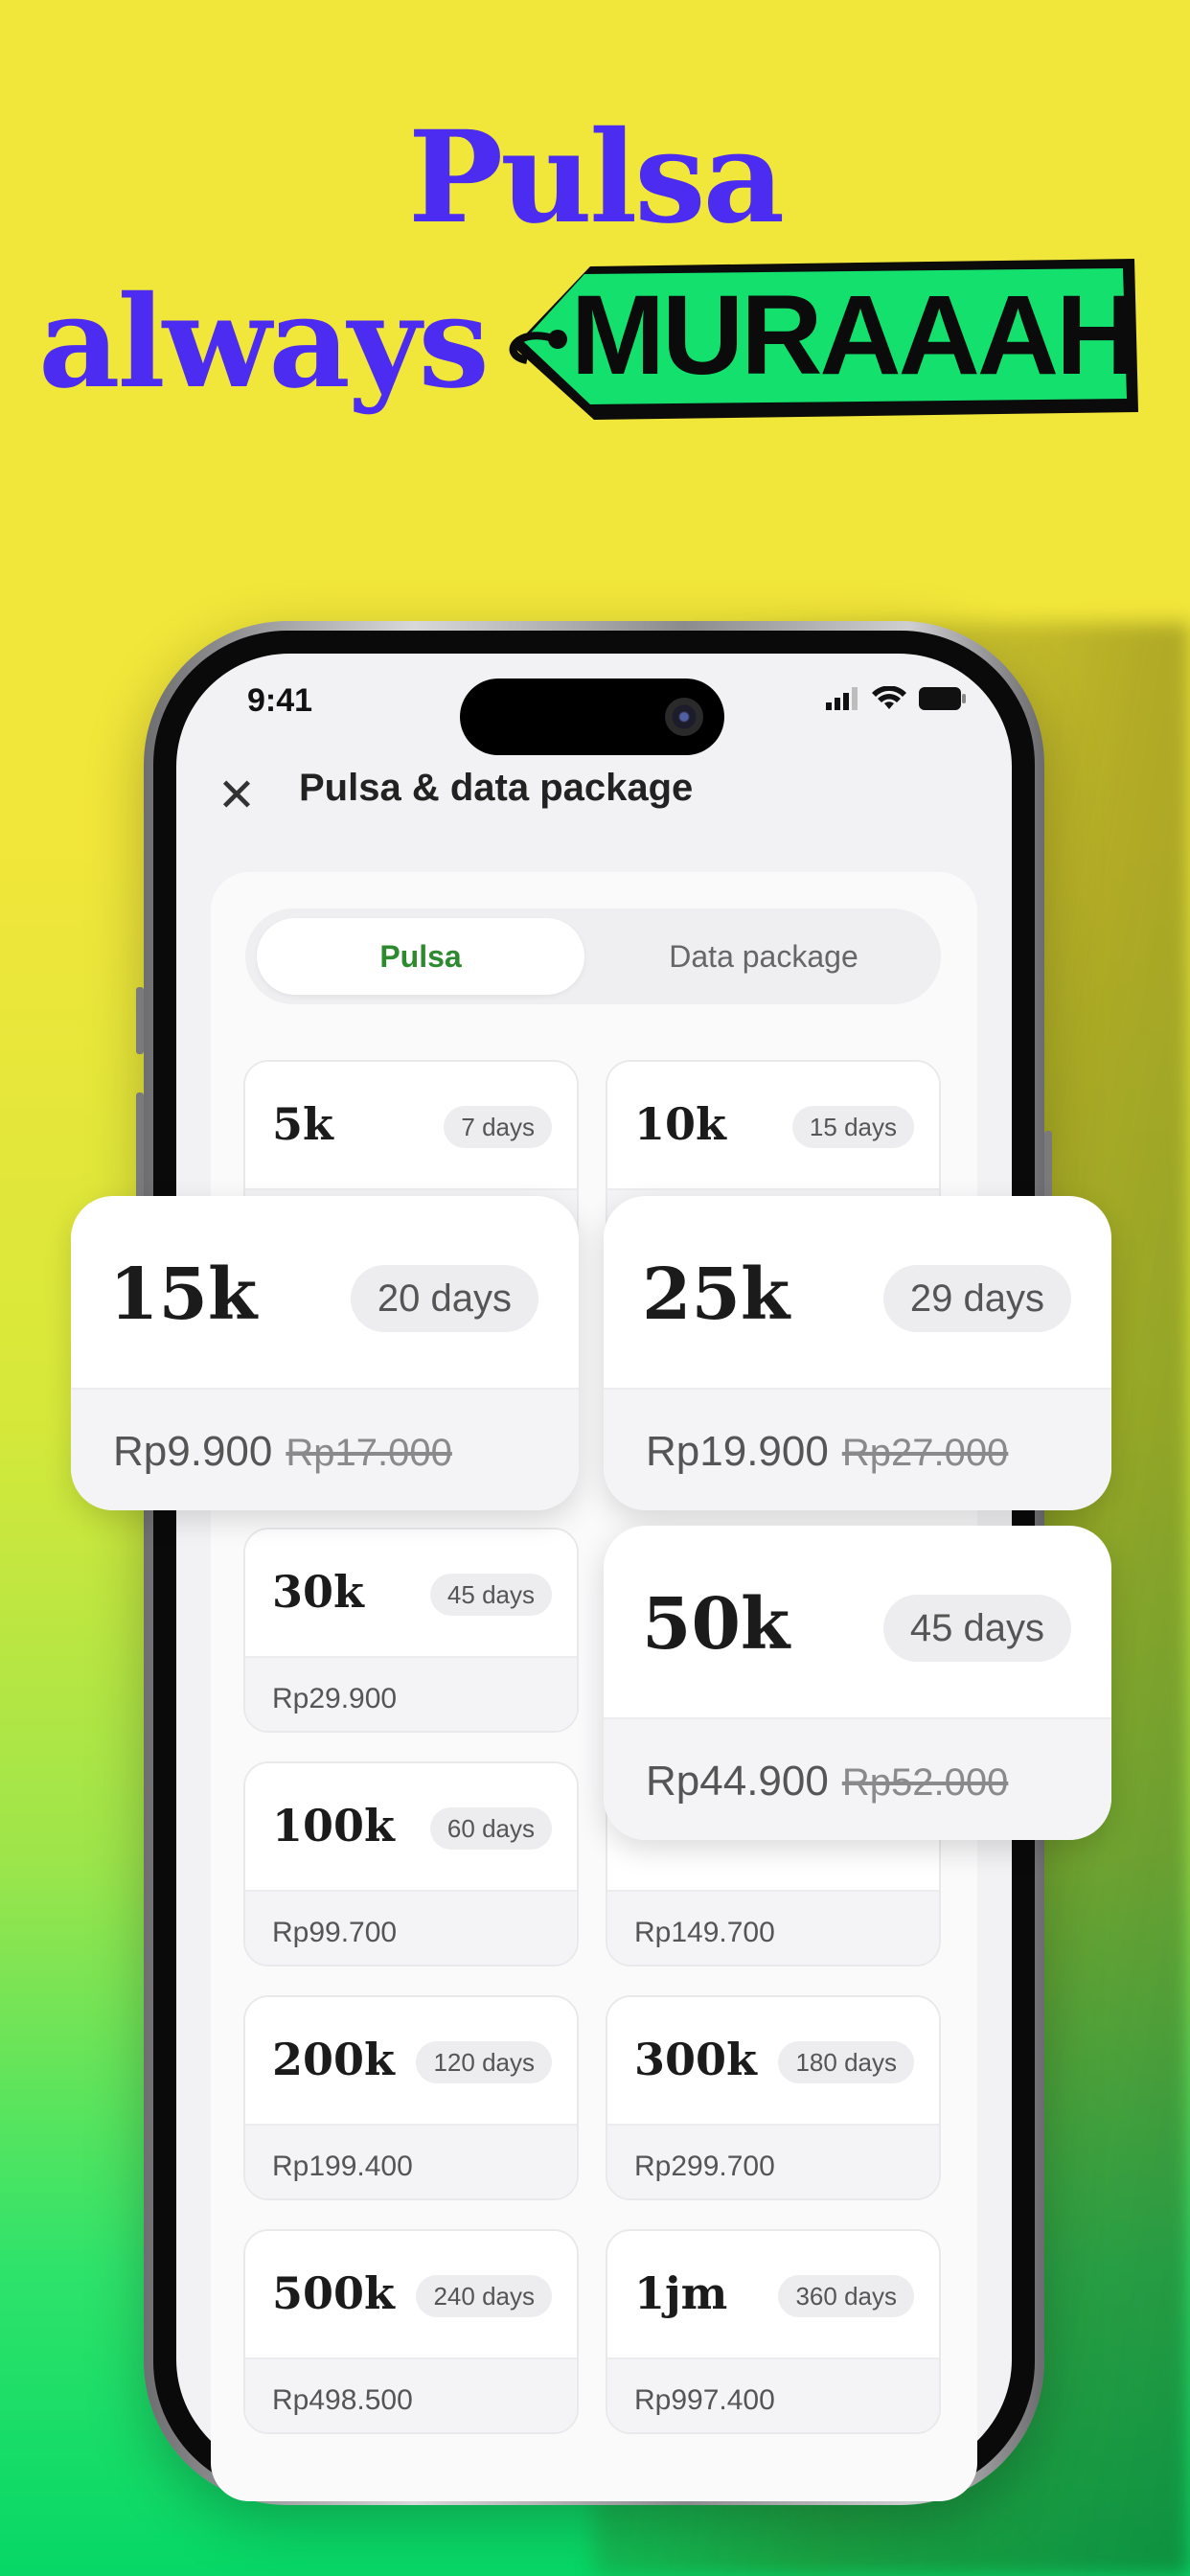 This screenshot has height=2576, width=1190. What do you see at coordinates (853, 1127) in the screenshot?
I see `package-duration: 15 days` at bounding box center [853, 1127].